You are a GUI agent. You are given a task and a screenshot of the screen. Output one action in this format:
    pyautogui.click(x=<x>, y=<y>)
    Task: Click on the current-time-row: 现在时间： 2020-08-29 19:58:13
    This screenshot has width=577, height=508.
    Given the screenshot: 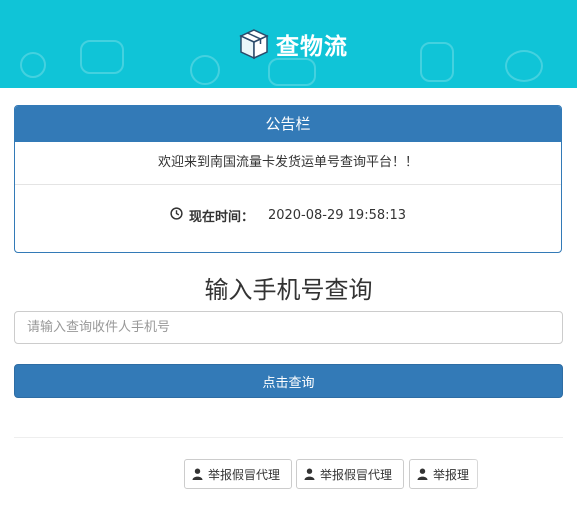 What is the action you would take?
    pyautogui.click(x=288, y=215)
    